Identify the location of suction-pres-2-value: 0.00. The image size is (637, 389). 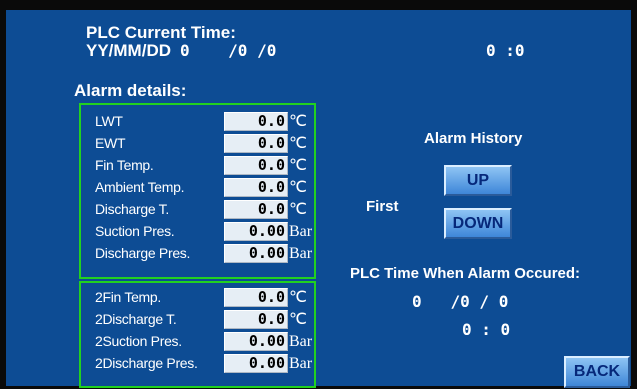
(256, 341).